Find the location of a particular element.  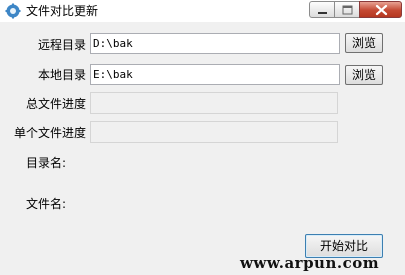

file-progress-label: 单个文件进度 is located at coordinates (49, 133).